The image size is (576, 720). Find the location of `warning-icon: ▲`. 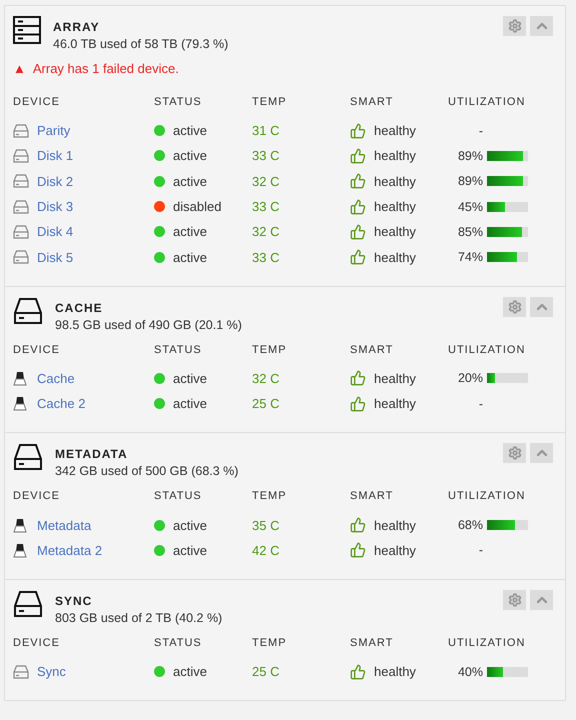

warning-icon: ▲ is located at coordinates (19, 68).